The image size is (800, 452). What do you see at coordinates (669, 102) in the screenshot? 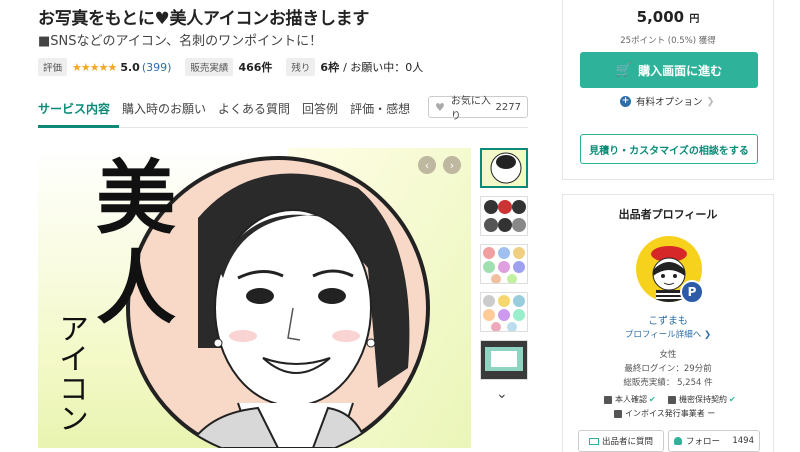
I see `paid-options-label: 有料オプション` at bounding box center [669, 102].